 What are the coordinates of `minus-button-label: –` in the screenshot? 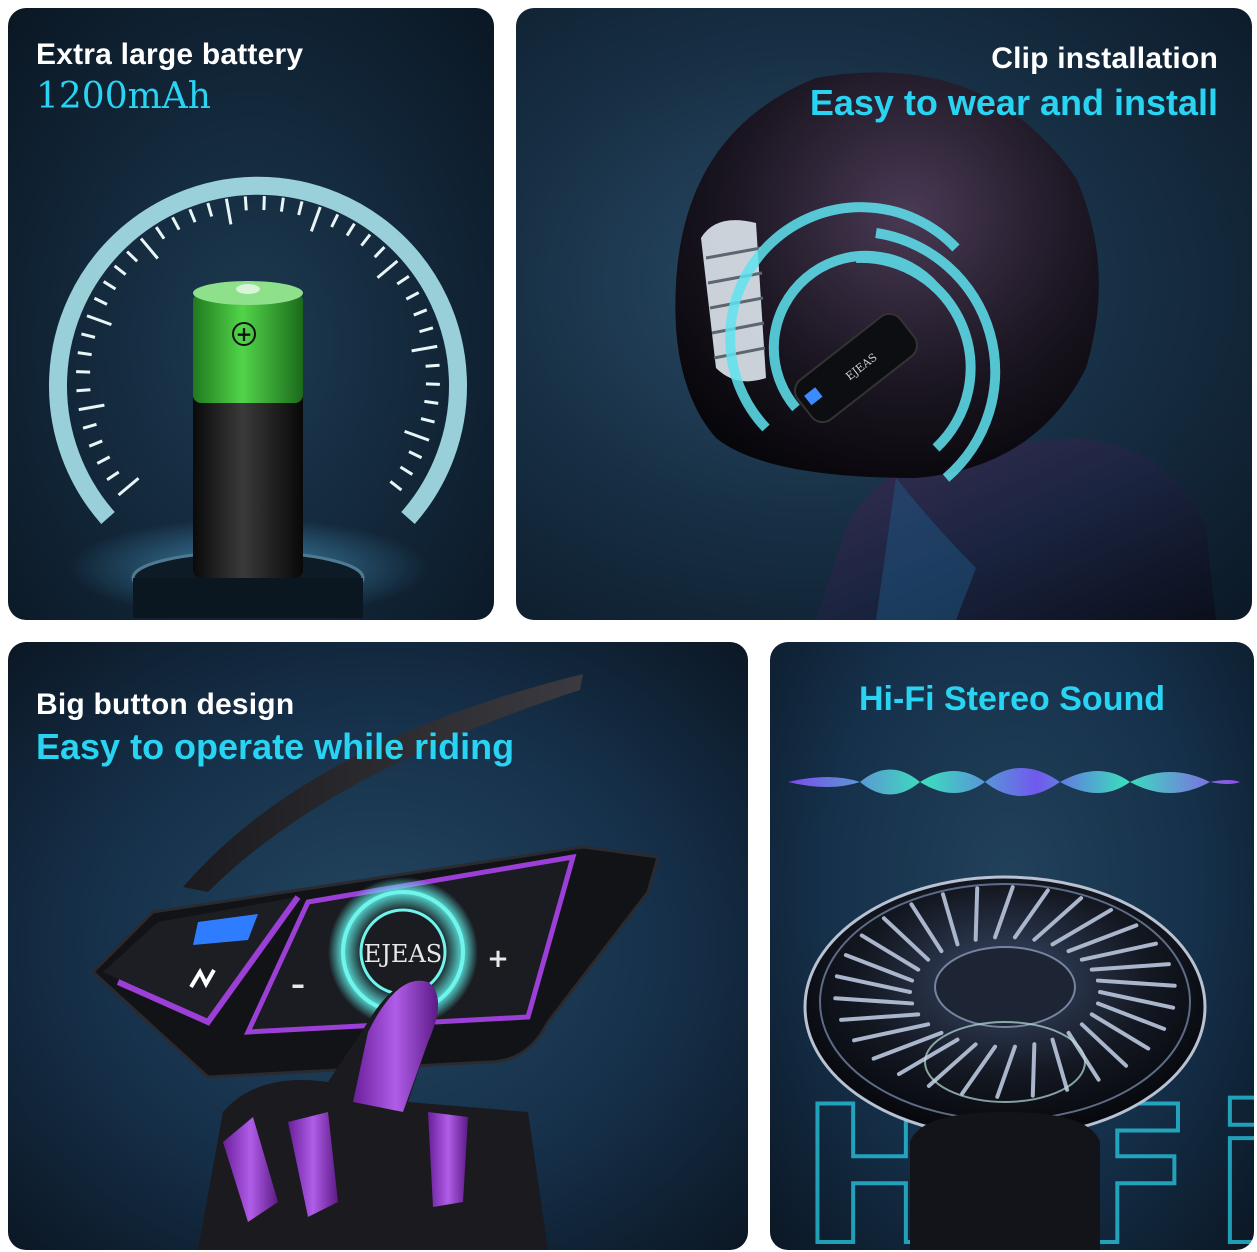 It's located at (298, 984).